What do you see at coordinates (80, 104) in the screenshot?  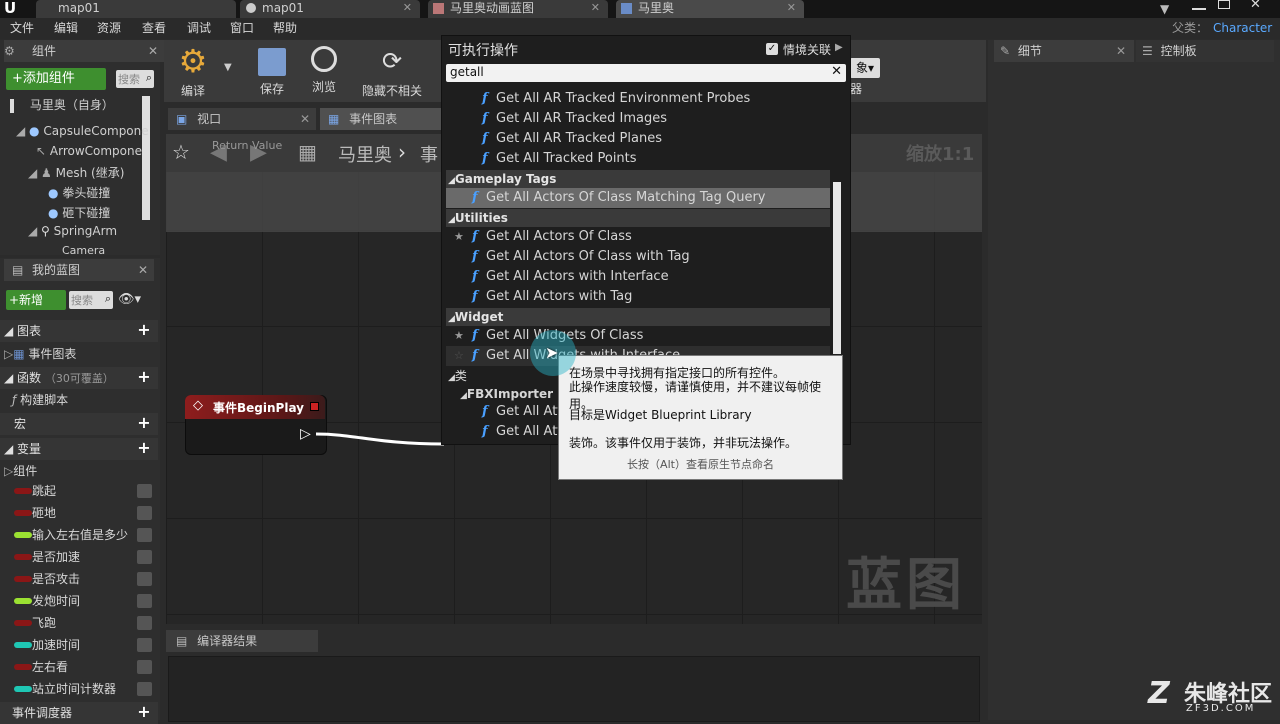 I see `component-root: 马里奥（自身）` at bounding box center [80, 104].